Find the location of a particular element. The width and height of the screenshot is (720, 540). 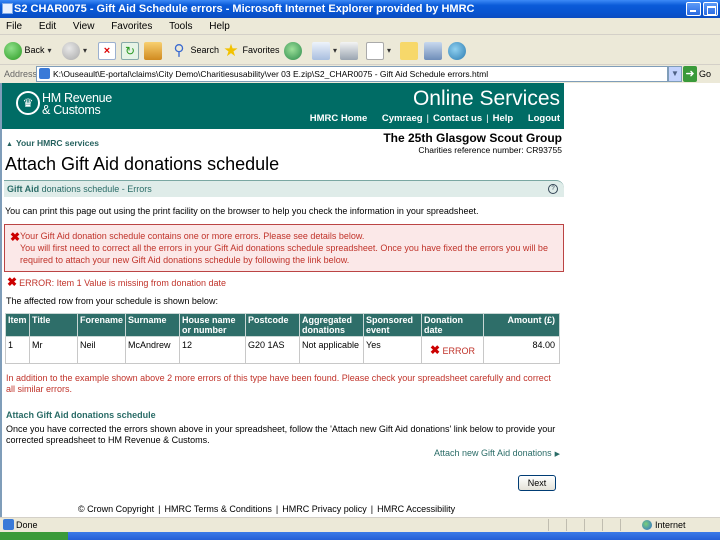

home-icon is located at coordinates (153, 50).